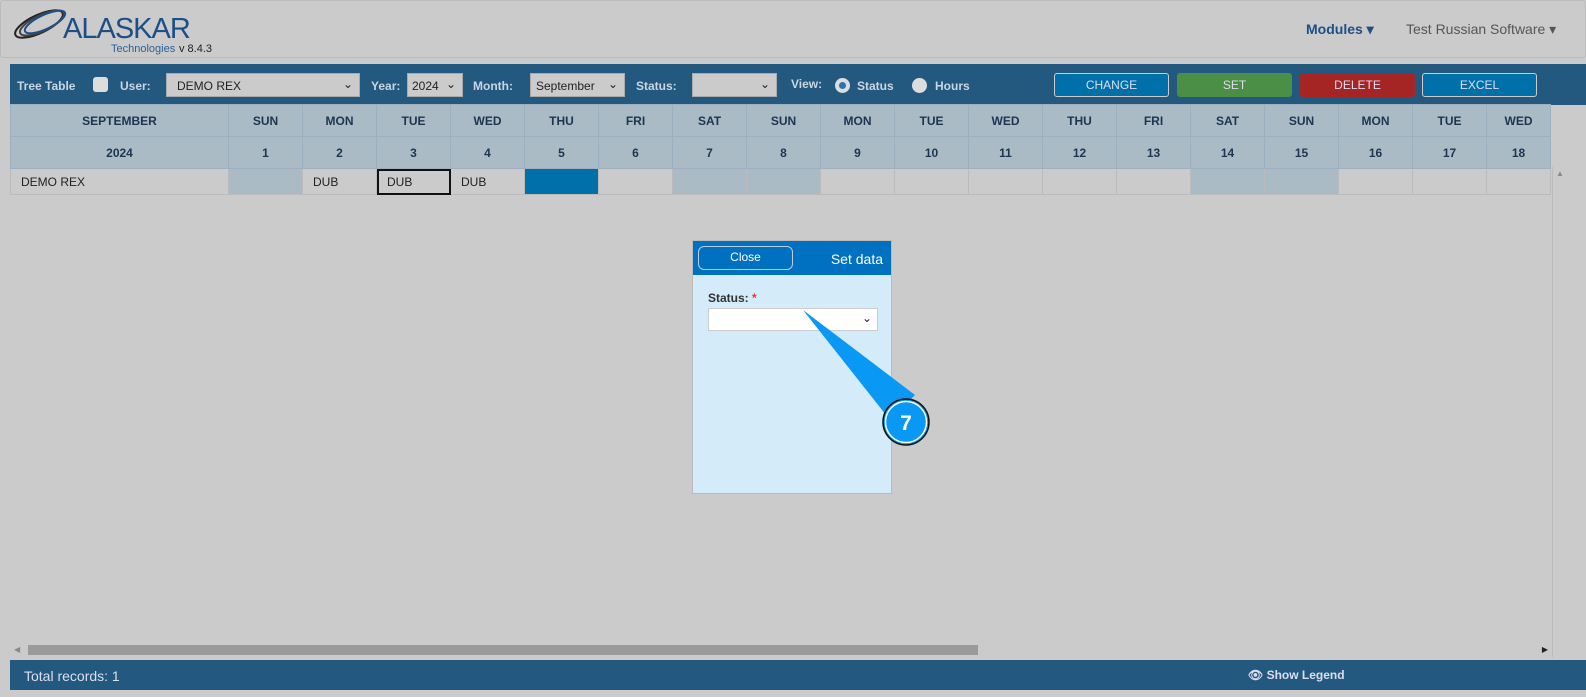 This screenshot has height=697, width=1586. I want to click on status-label: Status:, so click(656, 86).